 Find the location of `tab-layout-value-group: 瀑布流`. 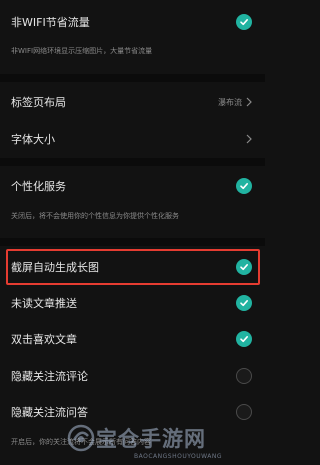

tab-layout-value-group: 瀑布流 is located at coordinates (235, 102).